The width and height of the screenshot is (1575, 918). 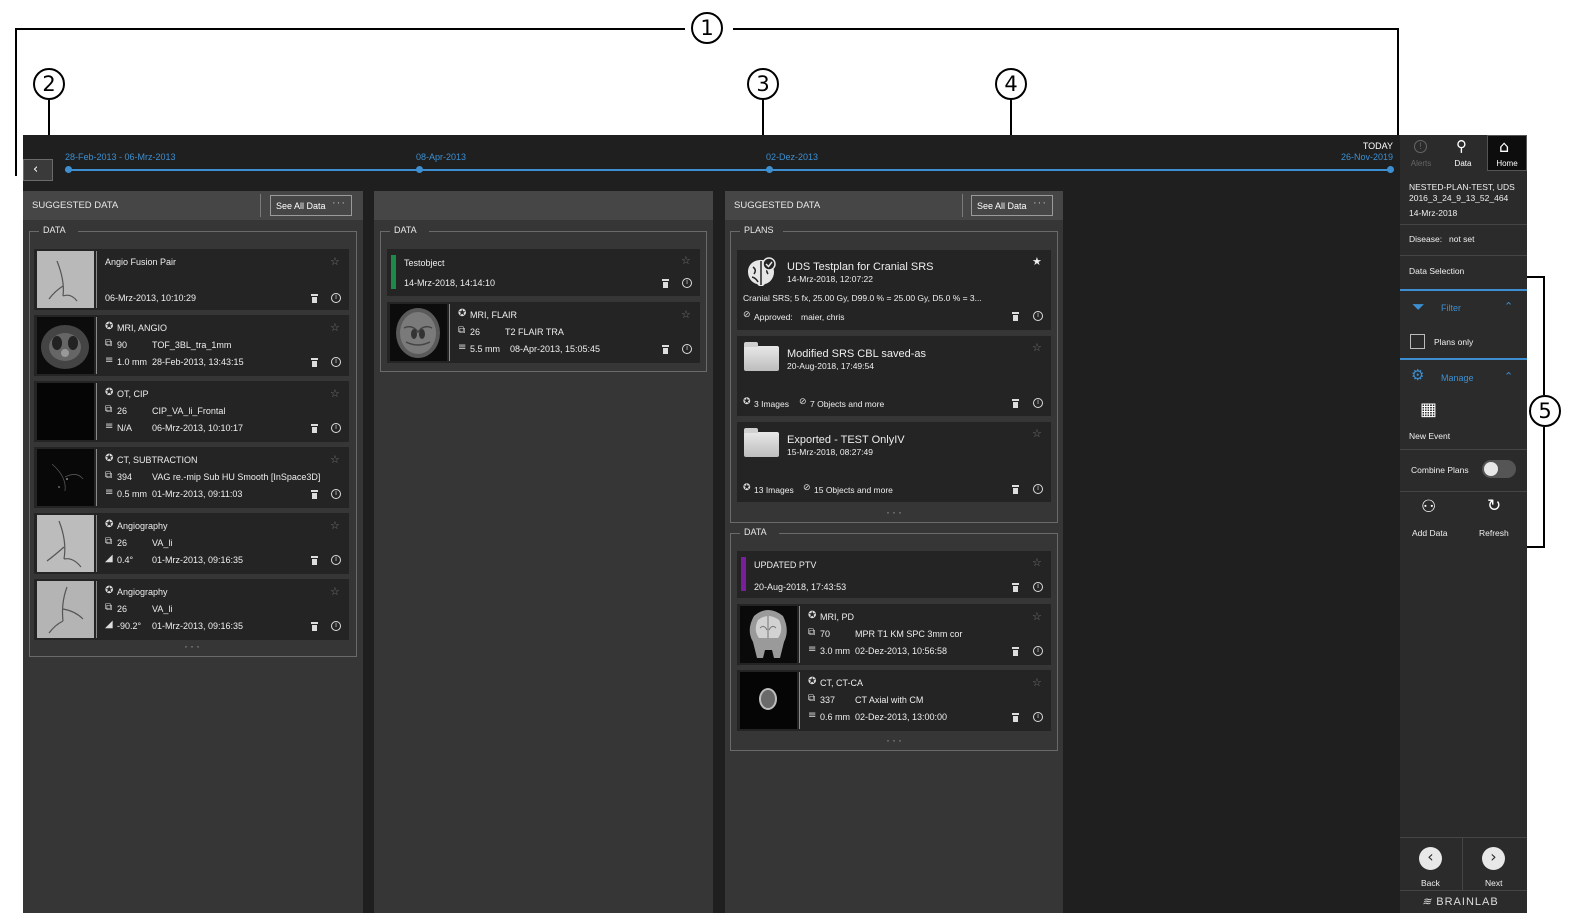 I want to click on filter-icon: ⏷, so click(x=1418, y=306).